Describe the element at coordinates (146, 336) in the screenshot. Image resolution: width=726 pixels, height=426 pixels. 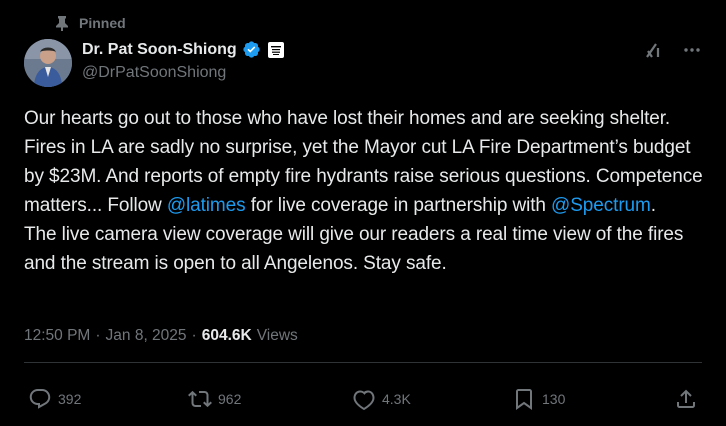
I see `tweet-date: Jan 8, 2025` at that location.